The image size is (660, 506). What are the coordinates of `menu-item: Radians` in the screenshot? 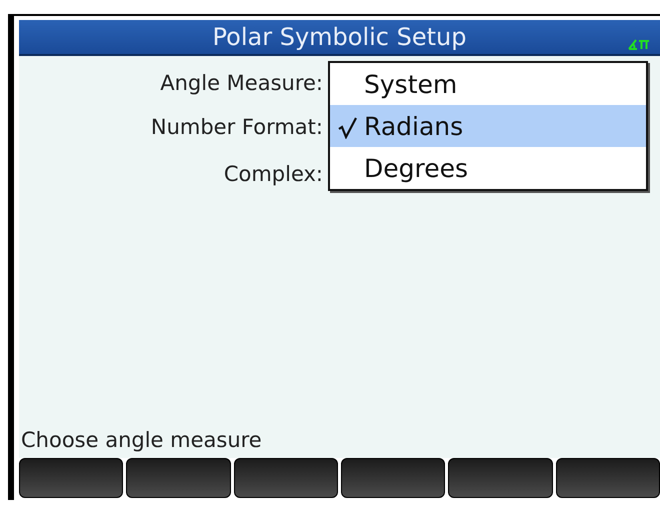 It's located at (488, 126).